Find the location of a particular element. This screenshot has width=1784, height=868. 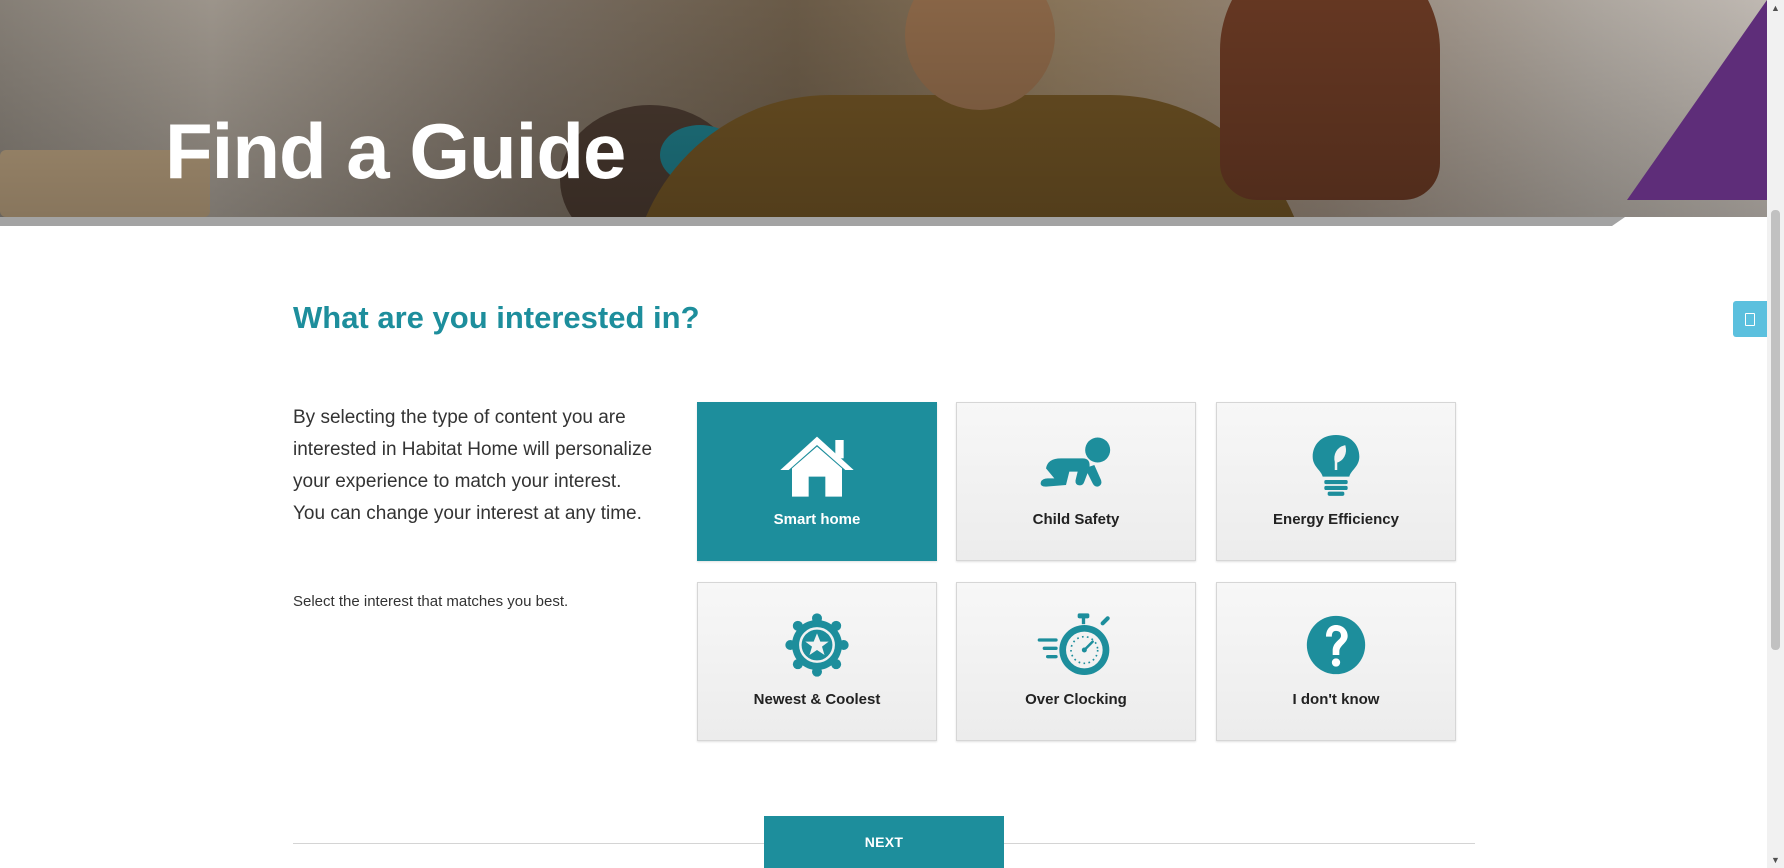

interest-tile-energy-efficiency: Energy Efficiency is located at coordinates (1336, 481).